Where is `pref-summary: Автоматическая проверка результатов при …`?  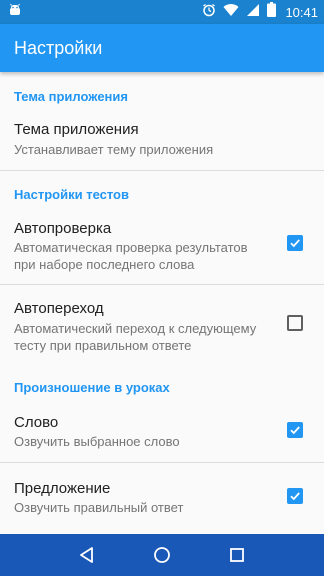
pref-summary: Автоматическая проверка результатов при … is located at coordinates (131, 256).